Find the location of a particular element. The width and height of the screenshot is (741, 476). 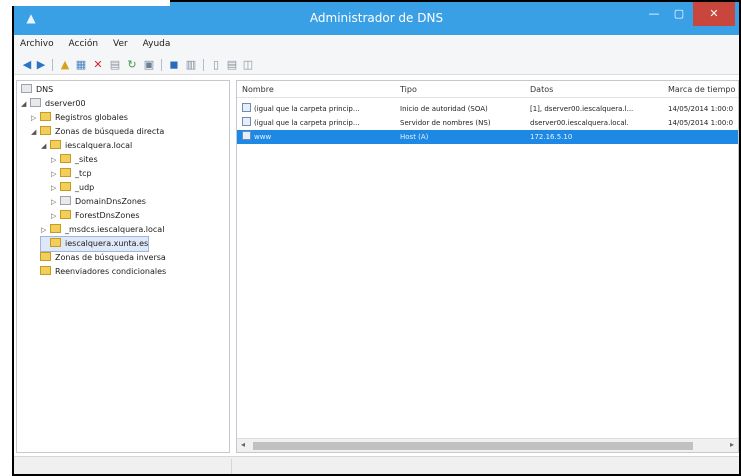

help-icon: ◼ is located at coordinates (174, 65).